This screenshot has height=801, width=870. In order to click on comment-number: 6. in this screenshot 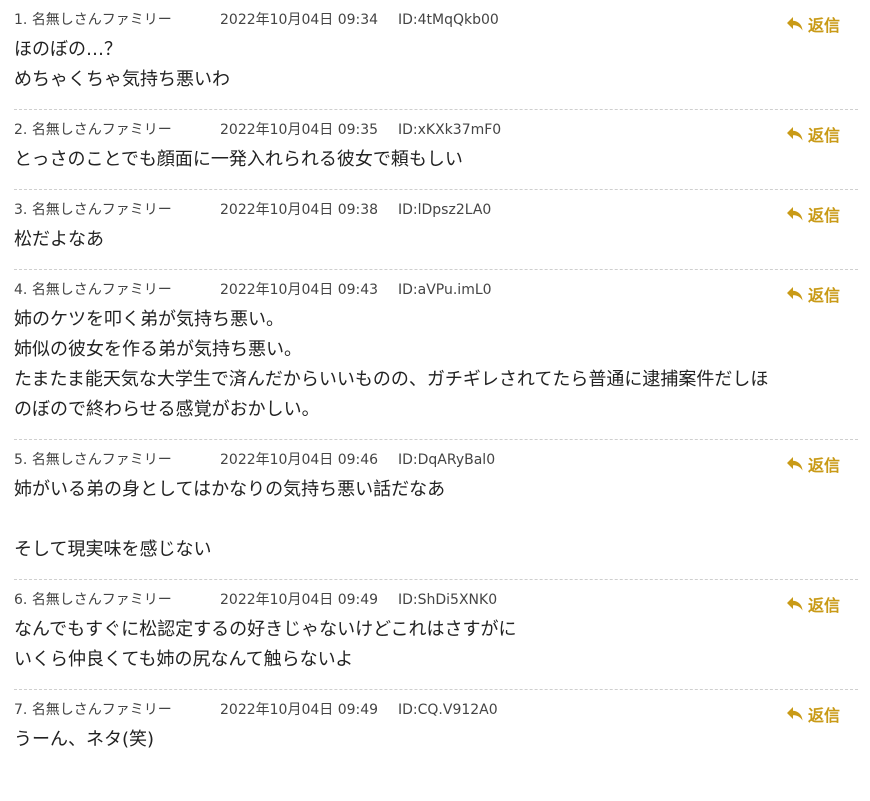, I will do `click(21, 600)`.